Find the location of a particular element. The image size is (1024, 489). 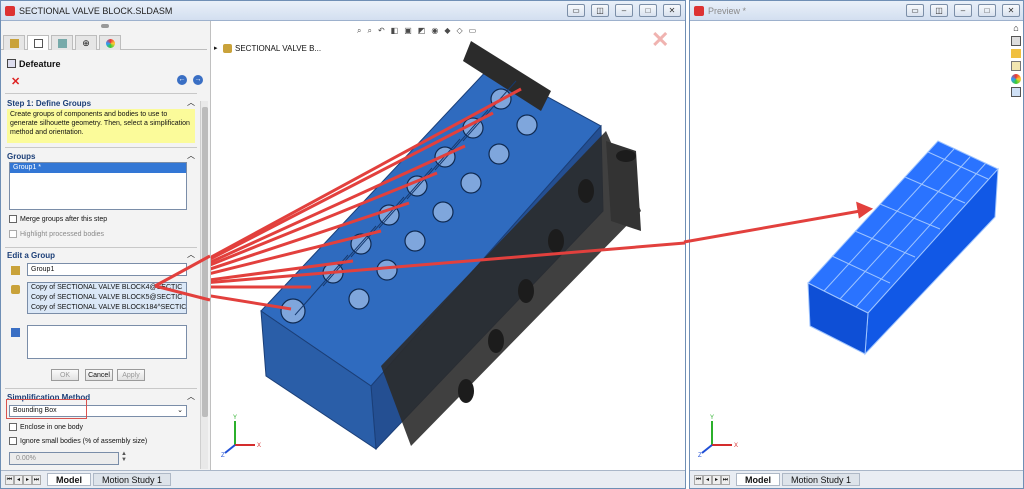

tab-display-manager is located at coordinates (110, 42).